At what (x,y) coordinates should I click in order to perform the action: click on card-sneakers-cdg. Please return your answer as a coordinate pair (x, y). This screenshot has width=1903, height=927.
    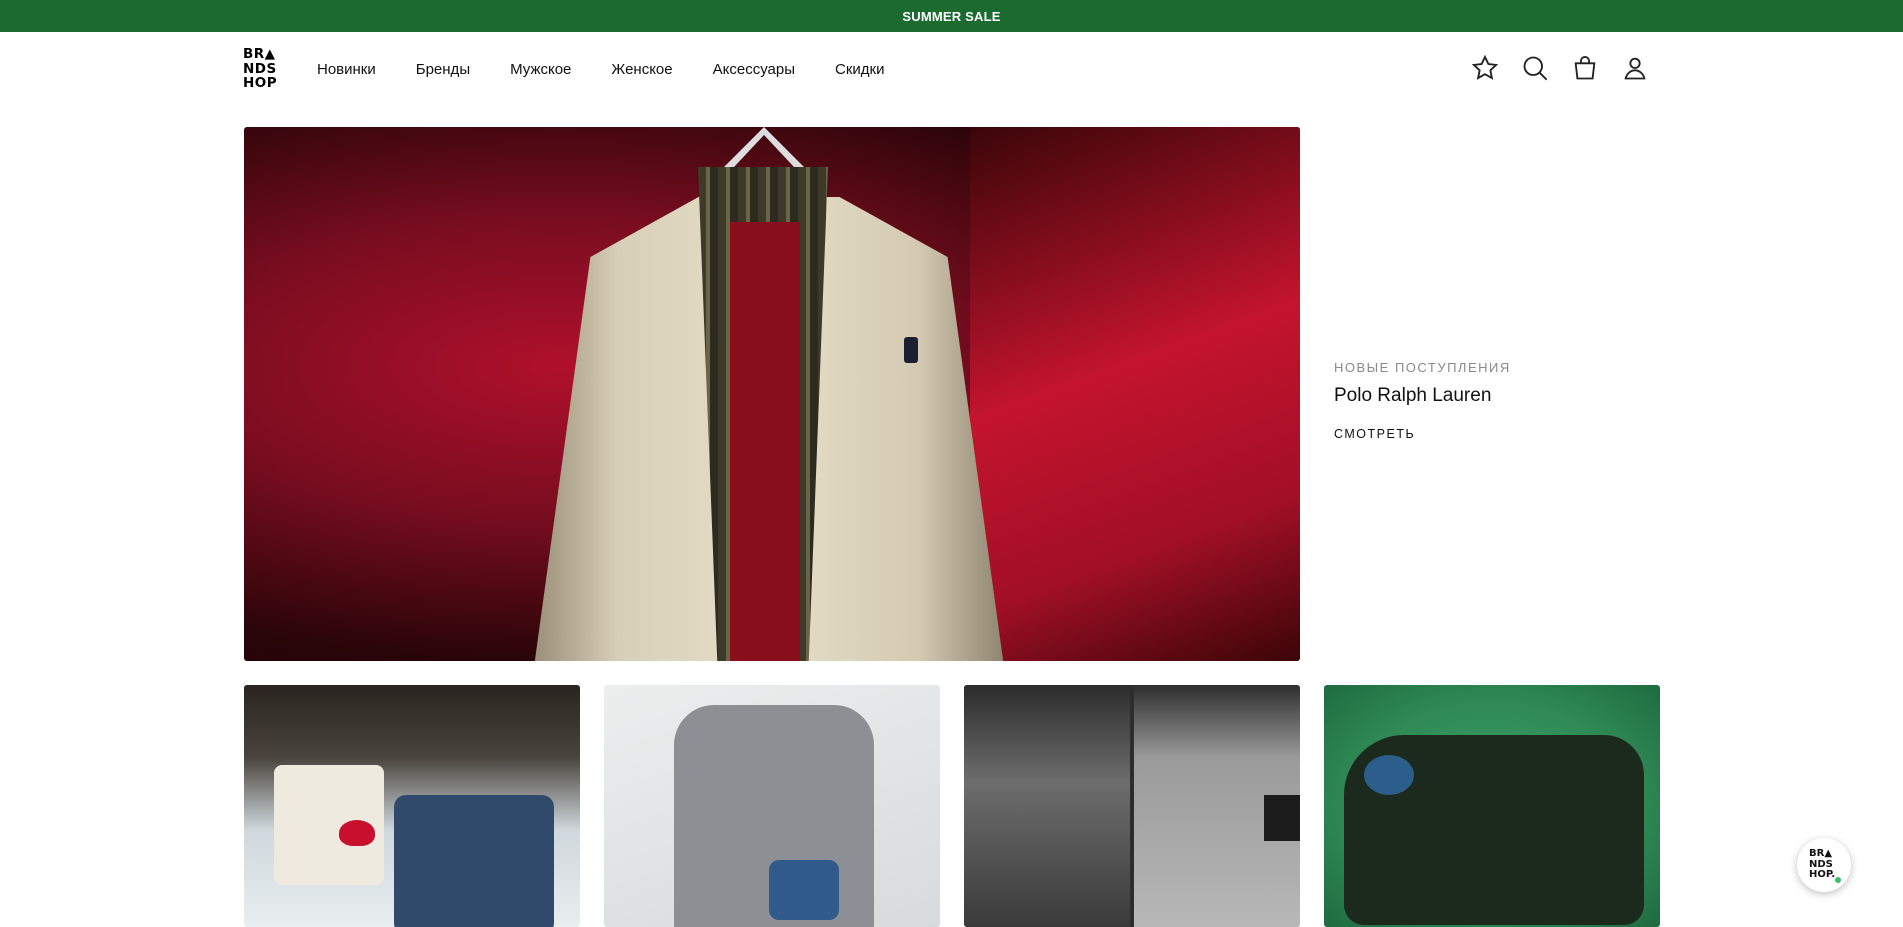
    Looking at the image, I should click on (412, 806).